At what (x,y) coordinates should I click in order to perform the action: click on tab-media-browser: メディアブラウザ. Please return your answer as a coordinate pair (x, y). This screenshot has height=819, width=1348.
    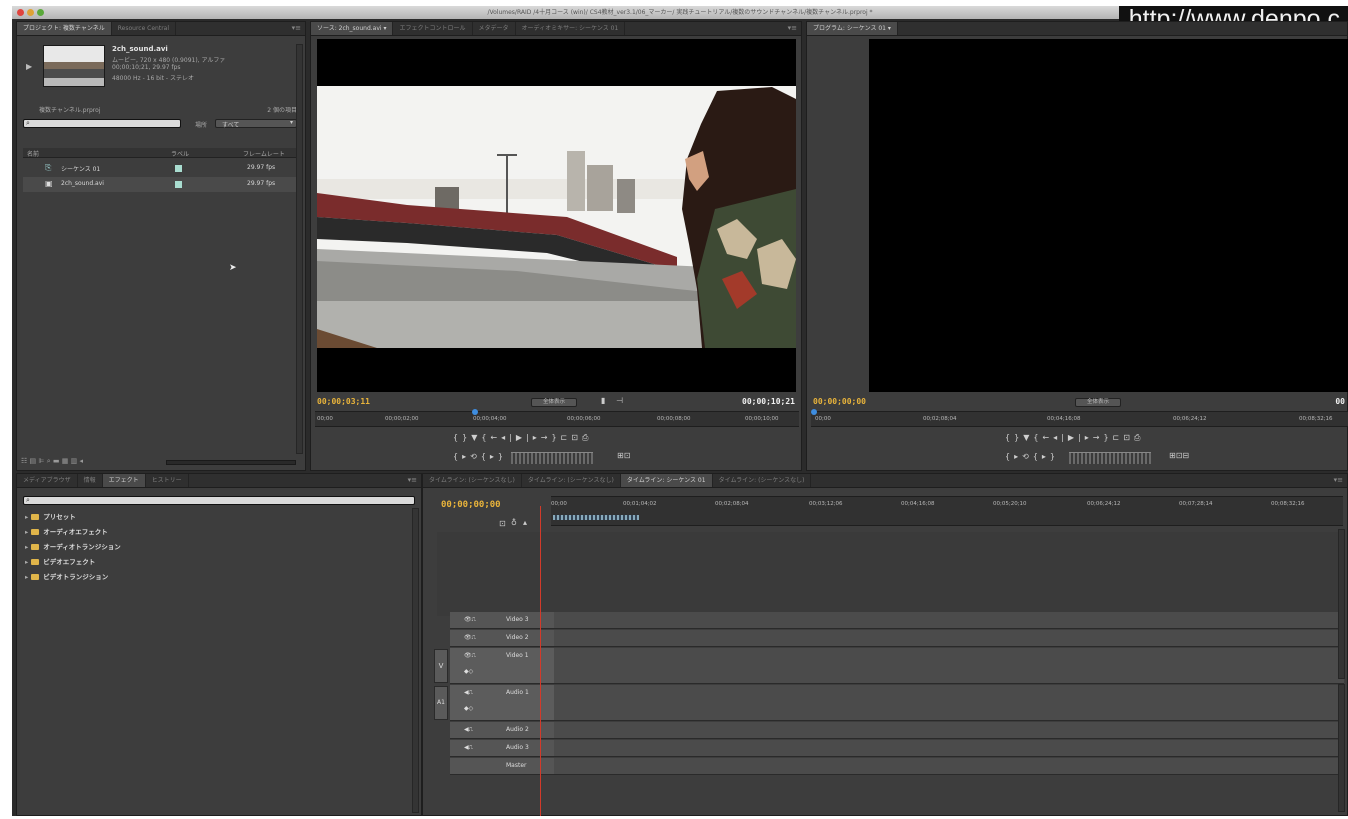
    Looking at the image, I should click on (47, 480).